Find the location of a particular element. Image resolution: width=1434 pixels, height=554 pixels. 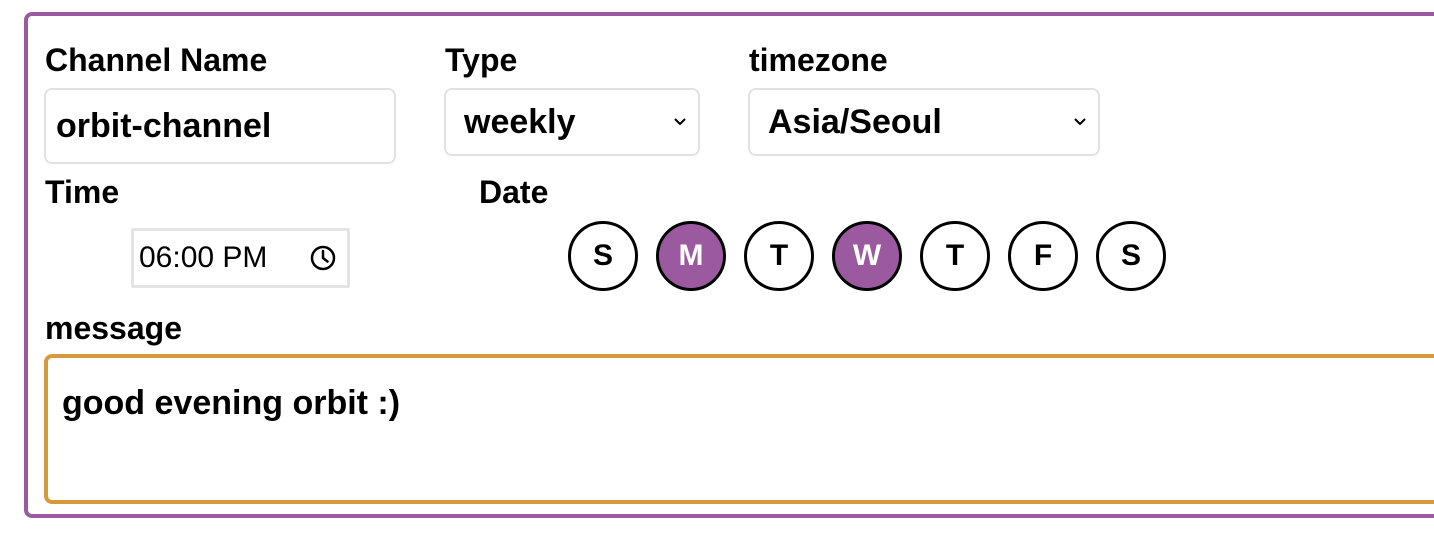

time-value: 06:00 PM is located at coordinates (203, 257).